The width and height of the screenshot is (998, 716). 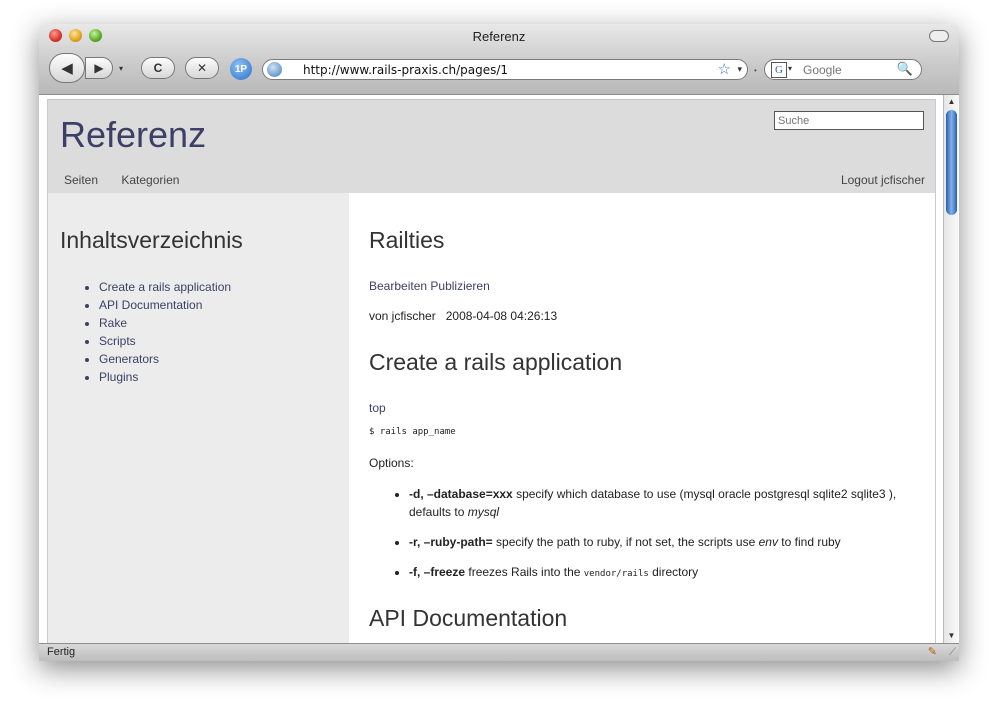 What do you see at coordinates (133, 135) in the screenshot?
I see `site-title: Referenz` at bounding box center [133, 135].